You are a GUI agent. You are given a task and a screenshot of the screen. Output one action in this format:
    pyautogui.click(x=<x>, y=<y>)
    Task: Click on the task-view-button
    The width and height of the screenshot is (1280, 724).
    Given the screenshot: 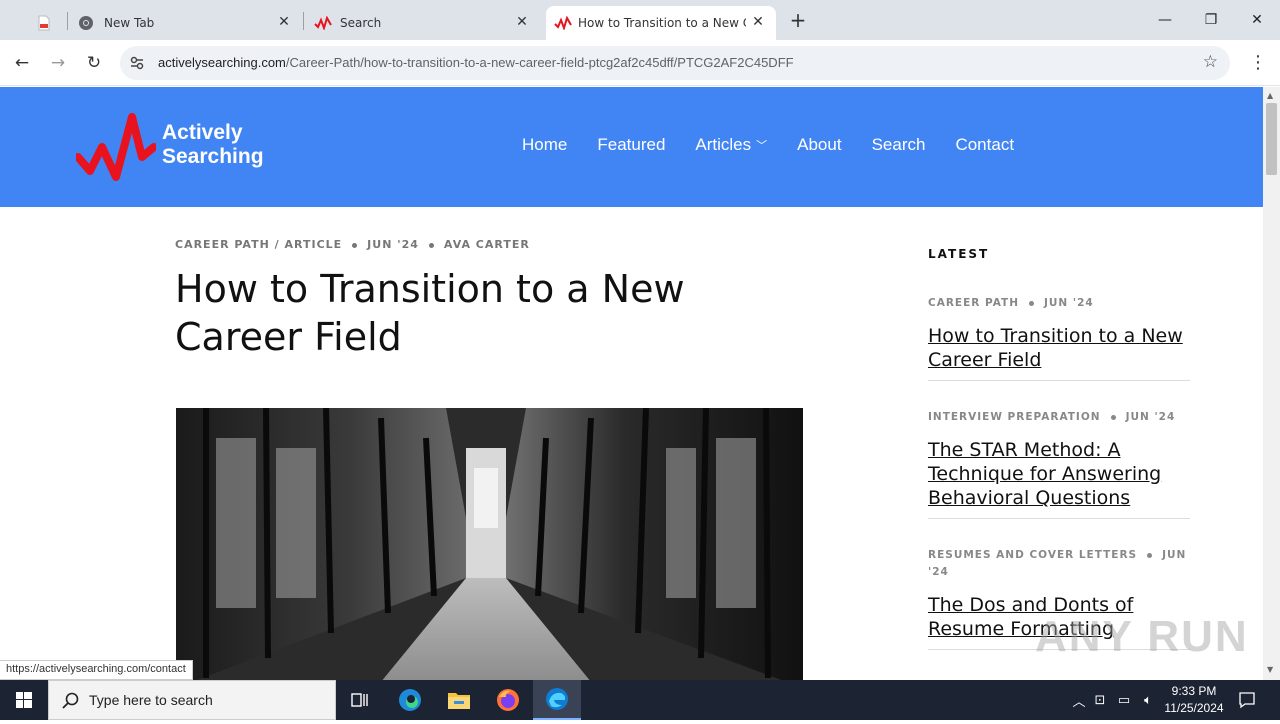 What is the action you would take?
    pyautogui.click(x=360, y=700)
    